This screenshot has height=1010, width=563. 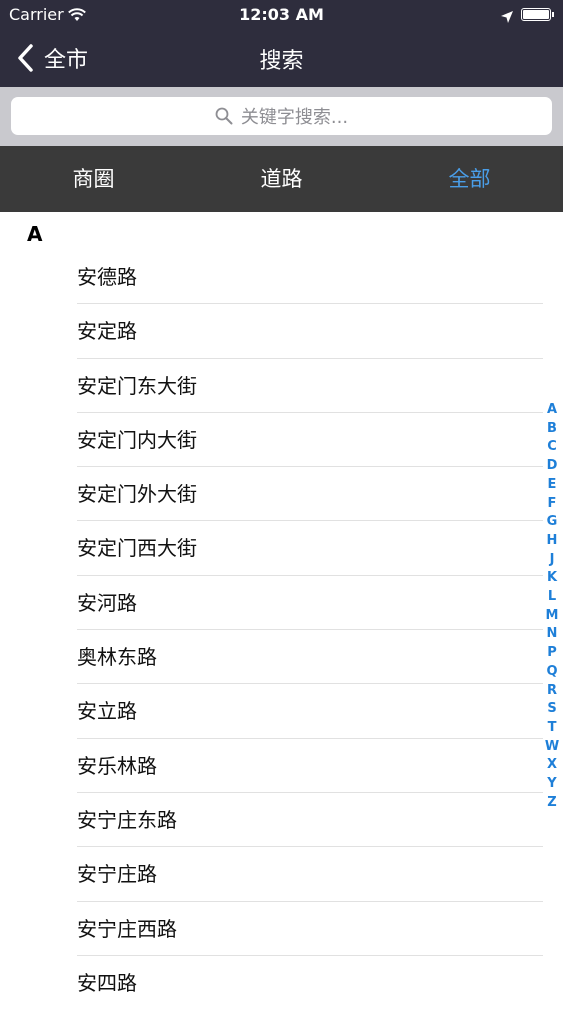 What do you see at coordinates (281, 548) in the screenshot?
I see `list-item: 安定门西大街` at bounding box center [281, 548].